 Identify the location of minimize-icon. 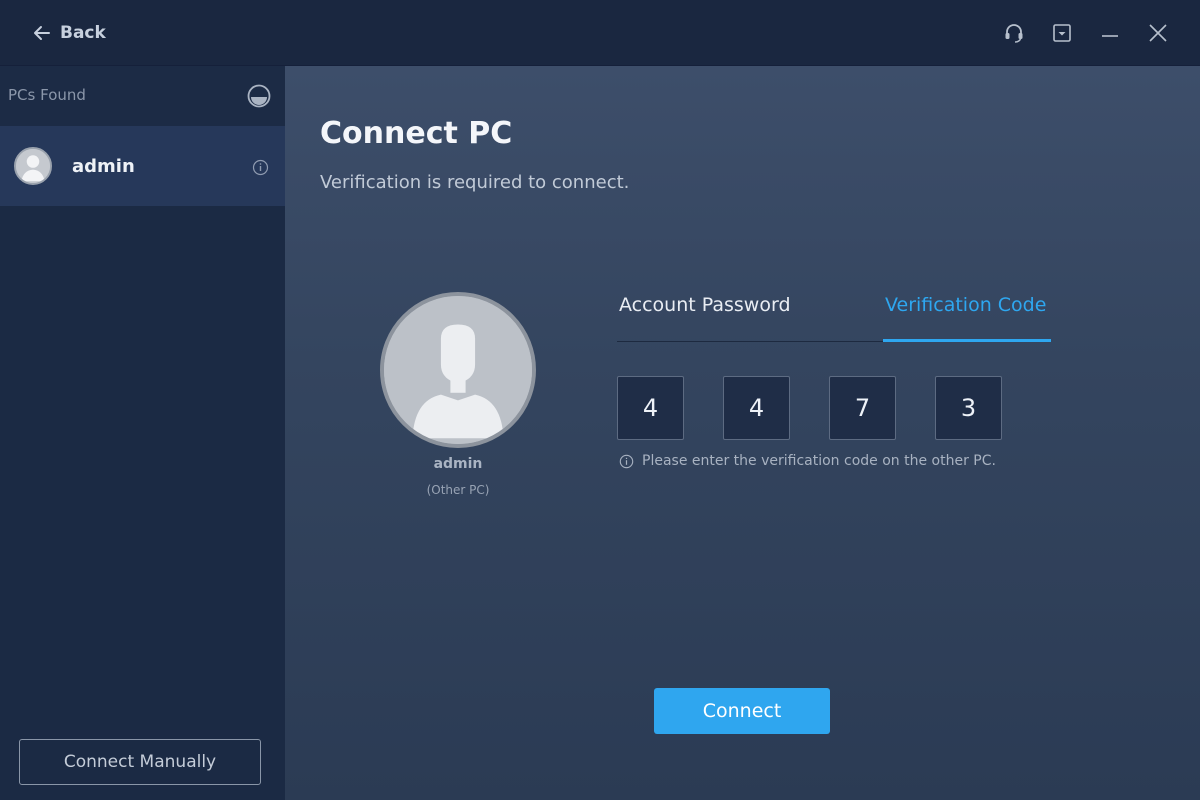
(1110, 36).